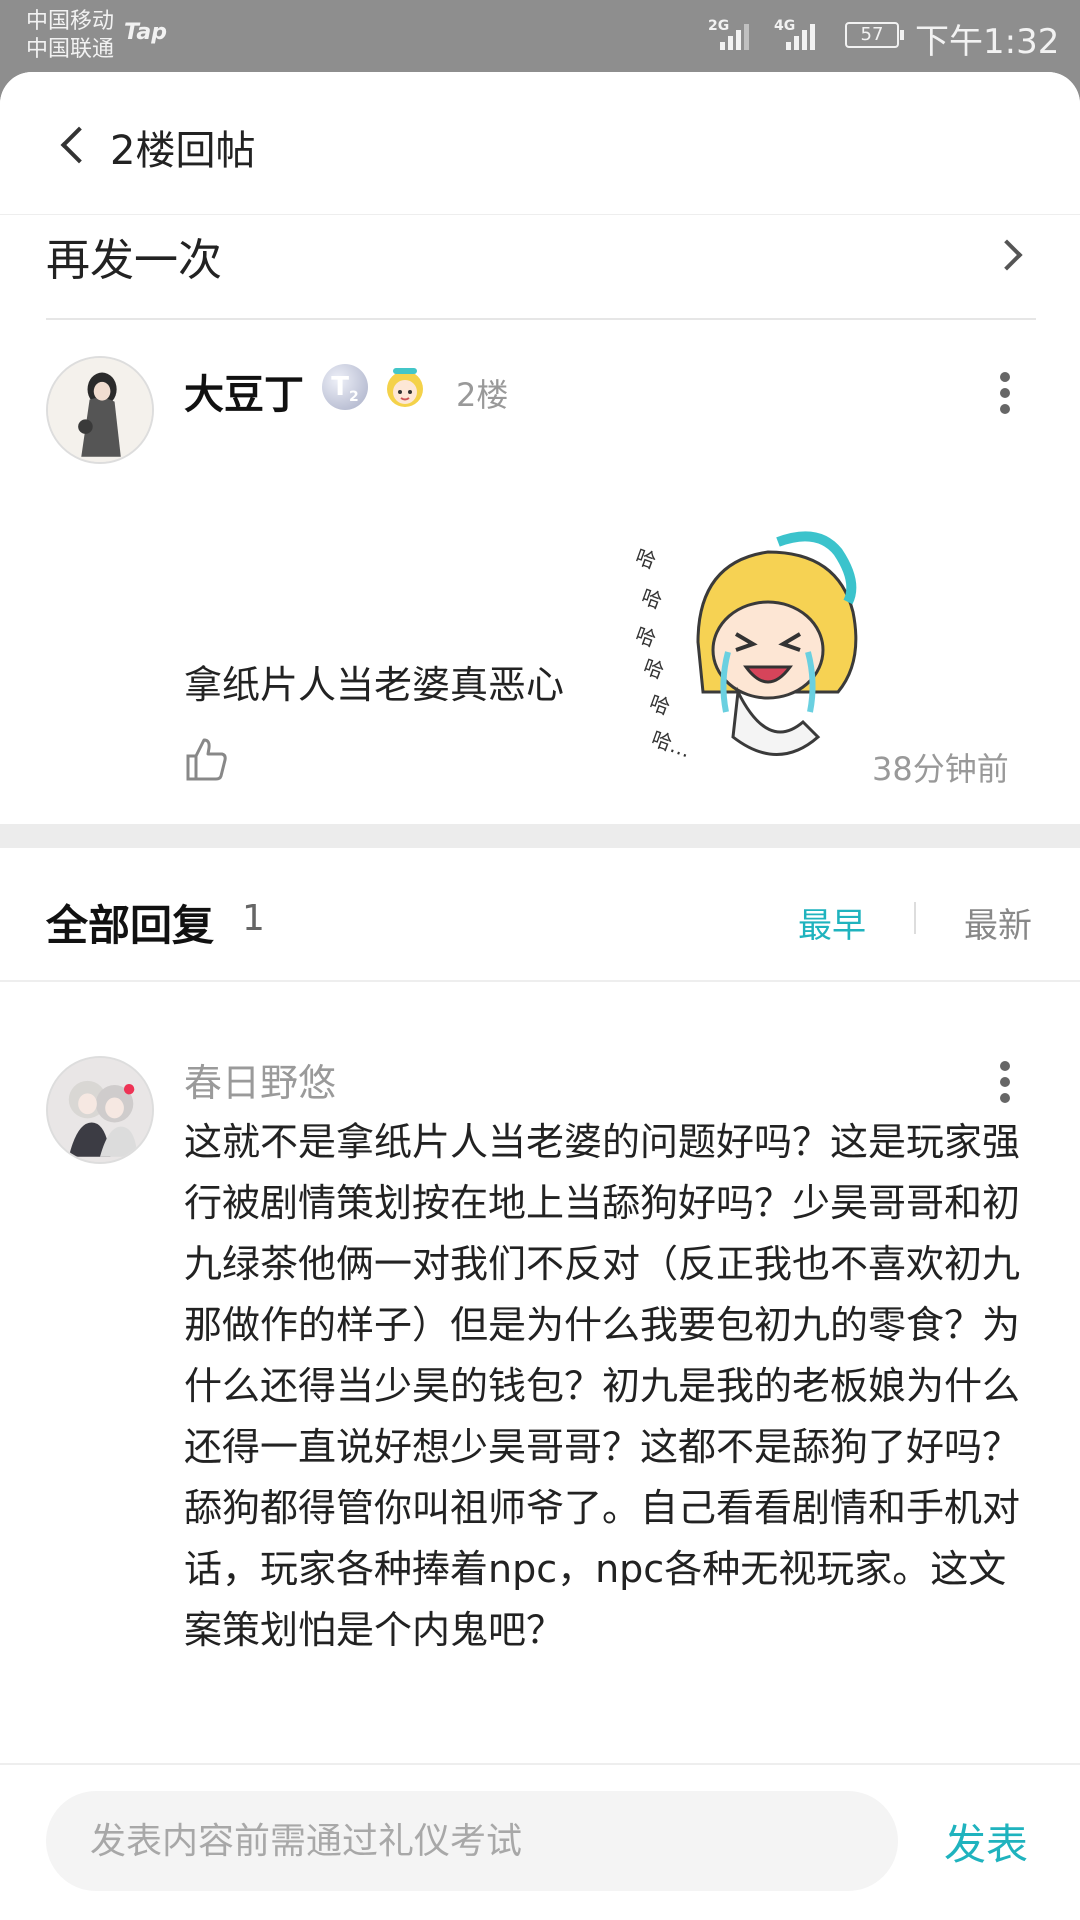 The image size is (1080, 1920). What do you see at coordinates (78, 144) in the screenshot?
I see `chevron-left-icon` at bounding box center [78, 144].